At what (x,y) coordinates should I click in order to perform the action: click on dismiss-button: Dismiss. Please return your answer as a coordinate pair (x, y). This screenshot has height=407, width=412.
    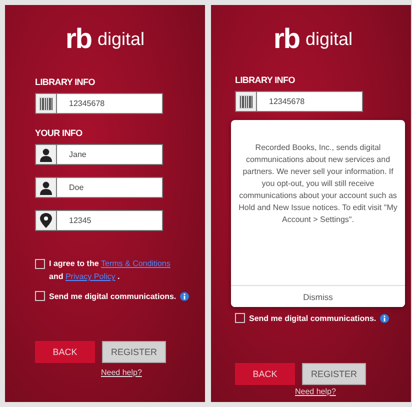
    Looking at the image, I should click on (318, 296).